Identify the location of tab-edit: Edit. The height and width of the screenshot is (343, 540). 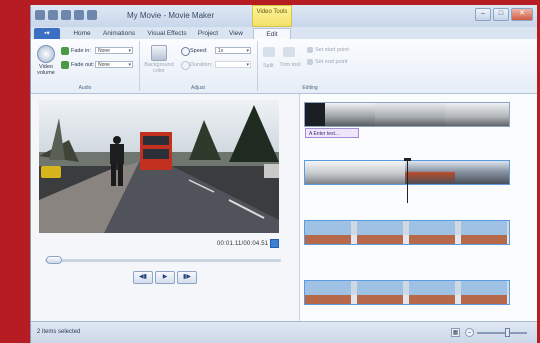
(272, 33).